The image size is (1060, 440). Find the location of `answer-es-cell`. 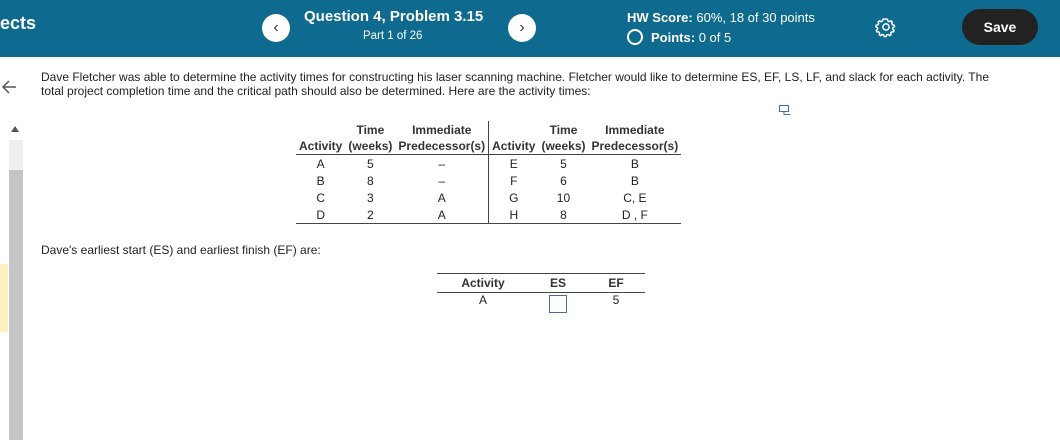

answer-es-cell is located at coordinates (558, 305).